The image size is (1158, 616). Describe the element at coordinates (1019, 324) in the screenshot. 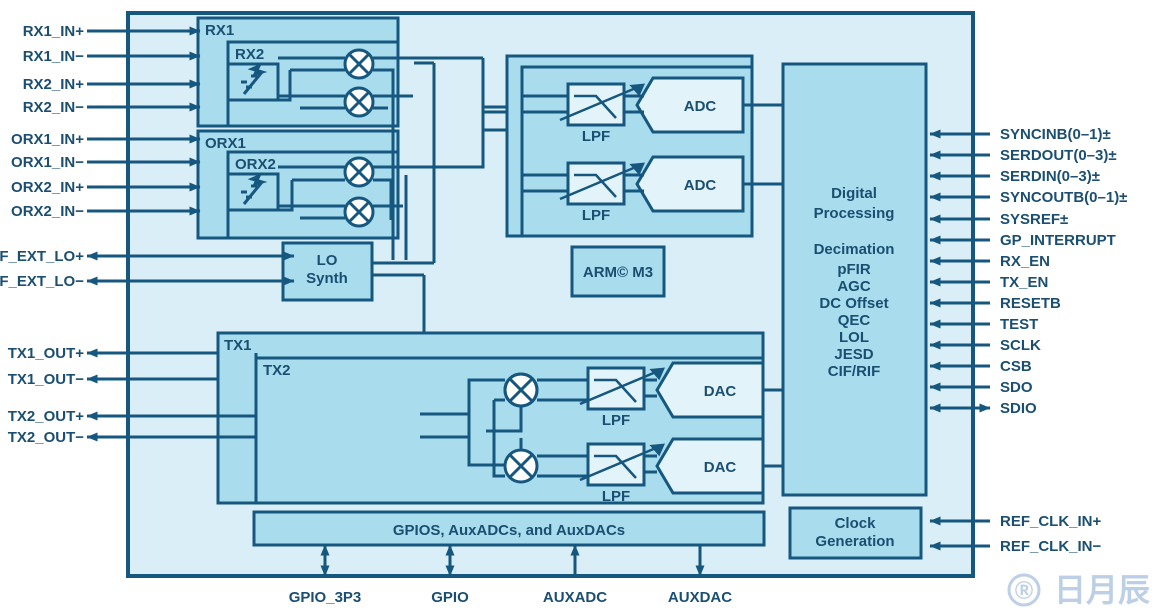

I see `right-pin-label: TEST` at that location.